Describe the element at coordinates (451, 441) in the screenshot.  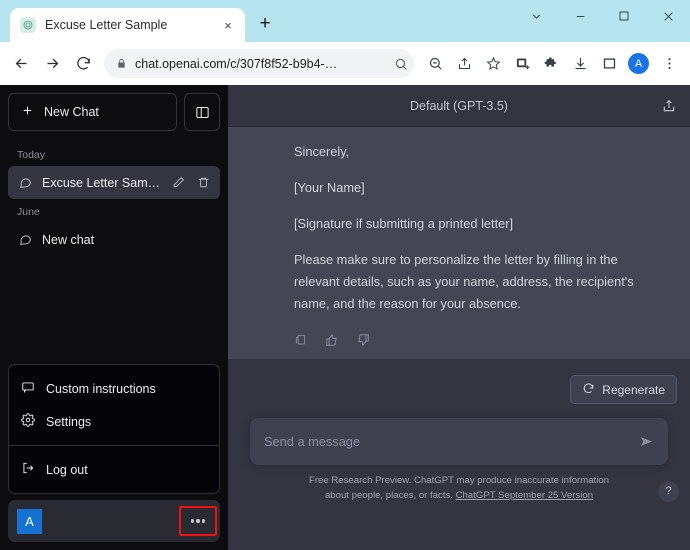
I see `message-input` at that location.